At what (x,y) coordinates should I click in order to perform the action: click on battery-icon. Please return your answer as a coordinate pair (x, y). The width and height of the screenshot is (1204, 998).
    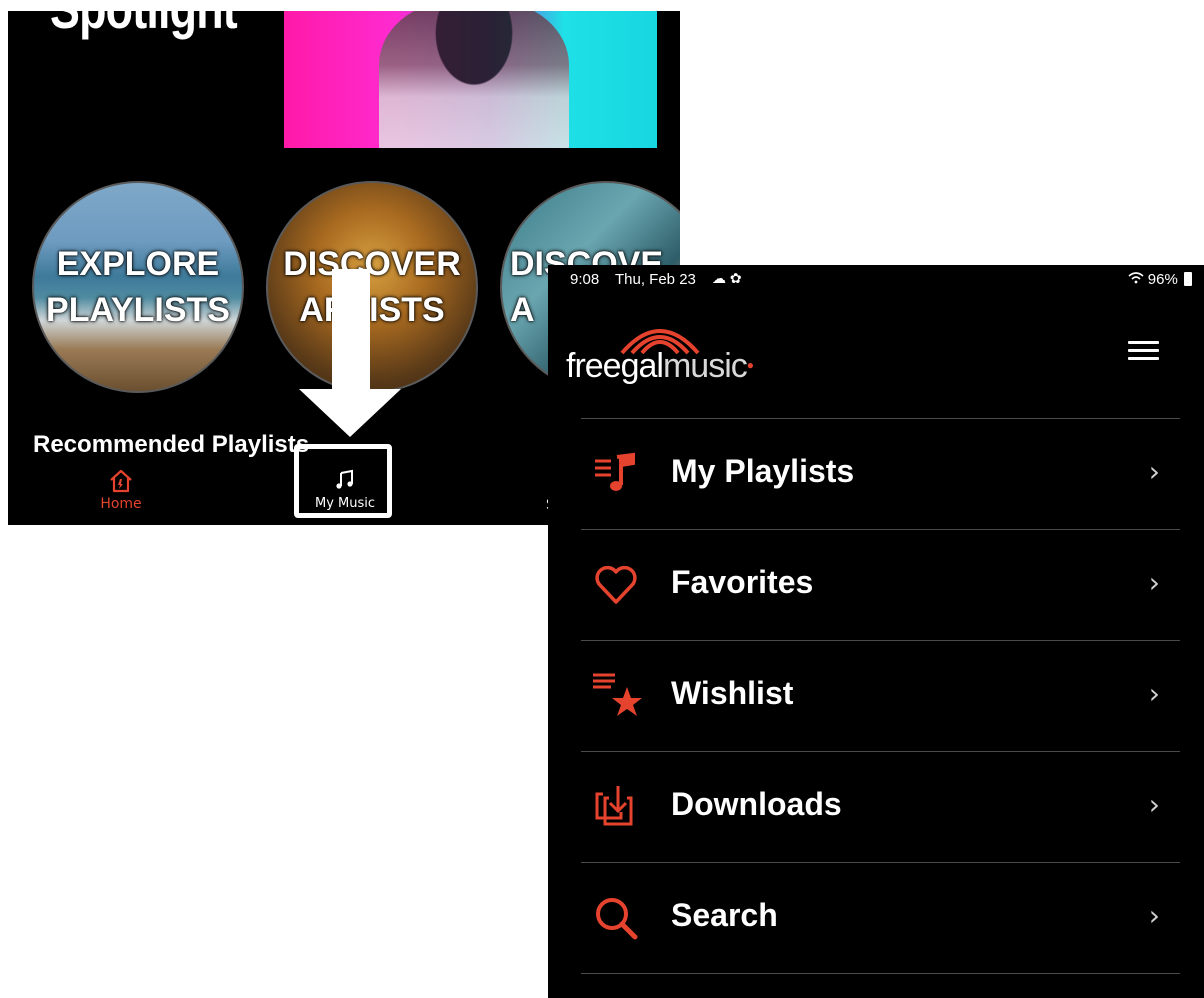
    Looking at the image, I should click on (1188, 279).